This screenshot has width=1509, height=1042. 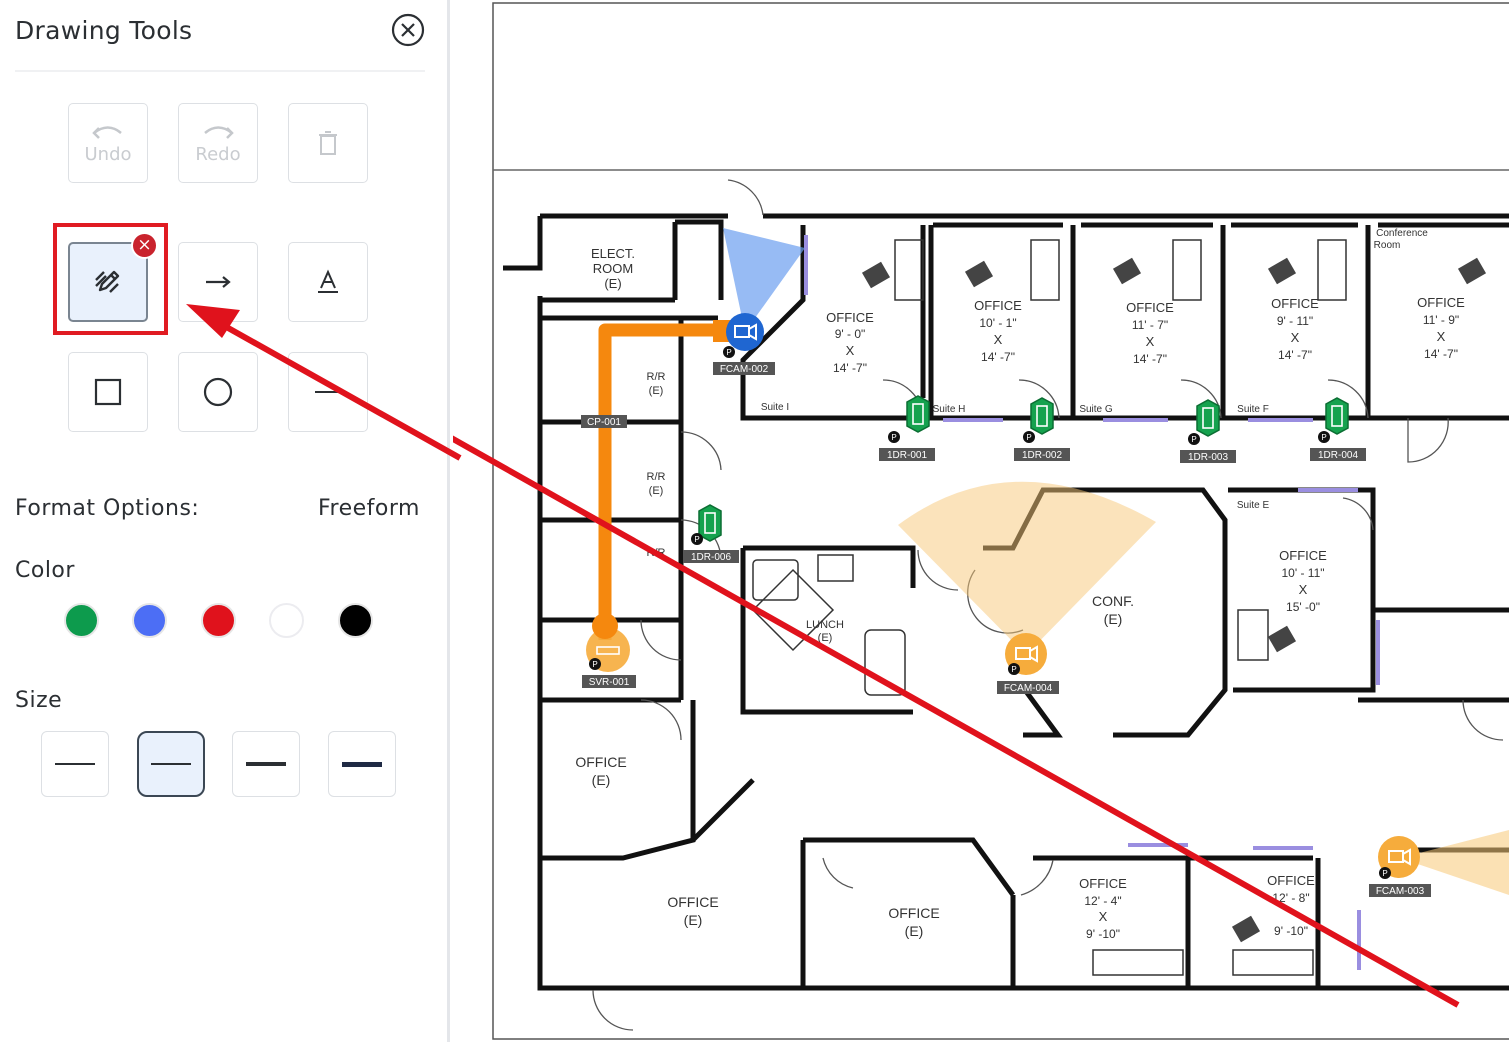 I want to click on svg-text: CONF., so click(x=1113, y=601).